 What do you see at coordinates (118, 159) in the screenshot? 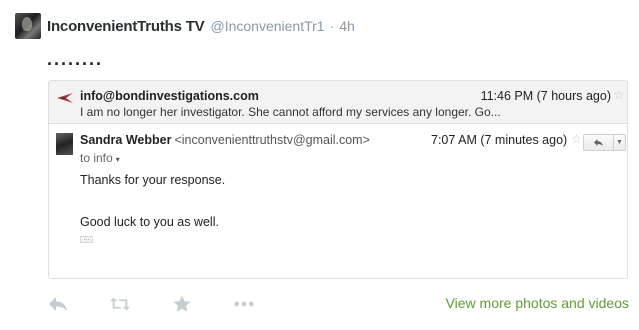
I see `chevron-down-icon: ▾` at bounding box center [118, 159].